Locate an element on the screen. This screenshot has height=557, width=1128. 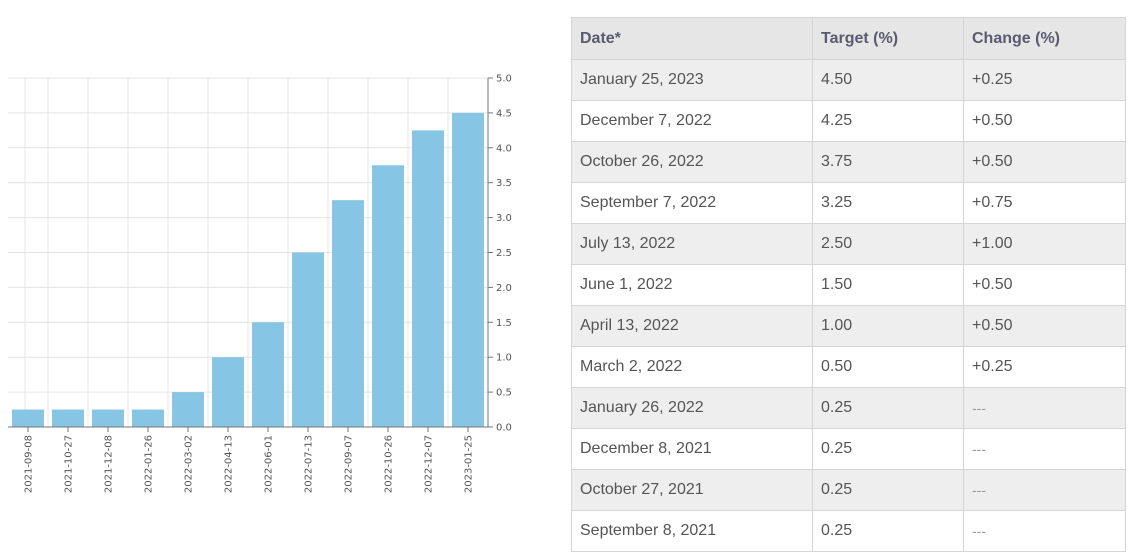
x-tick-label: 2021-12-08 is located at coordinates (109, 464).